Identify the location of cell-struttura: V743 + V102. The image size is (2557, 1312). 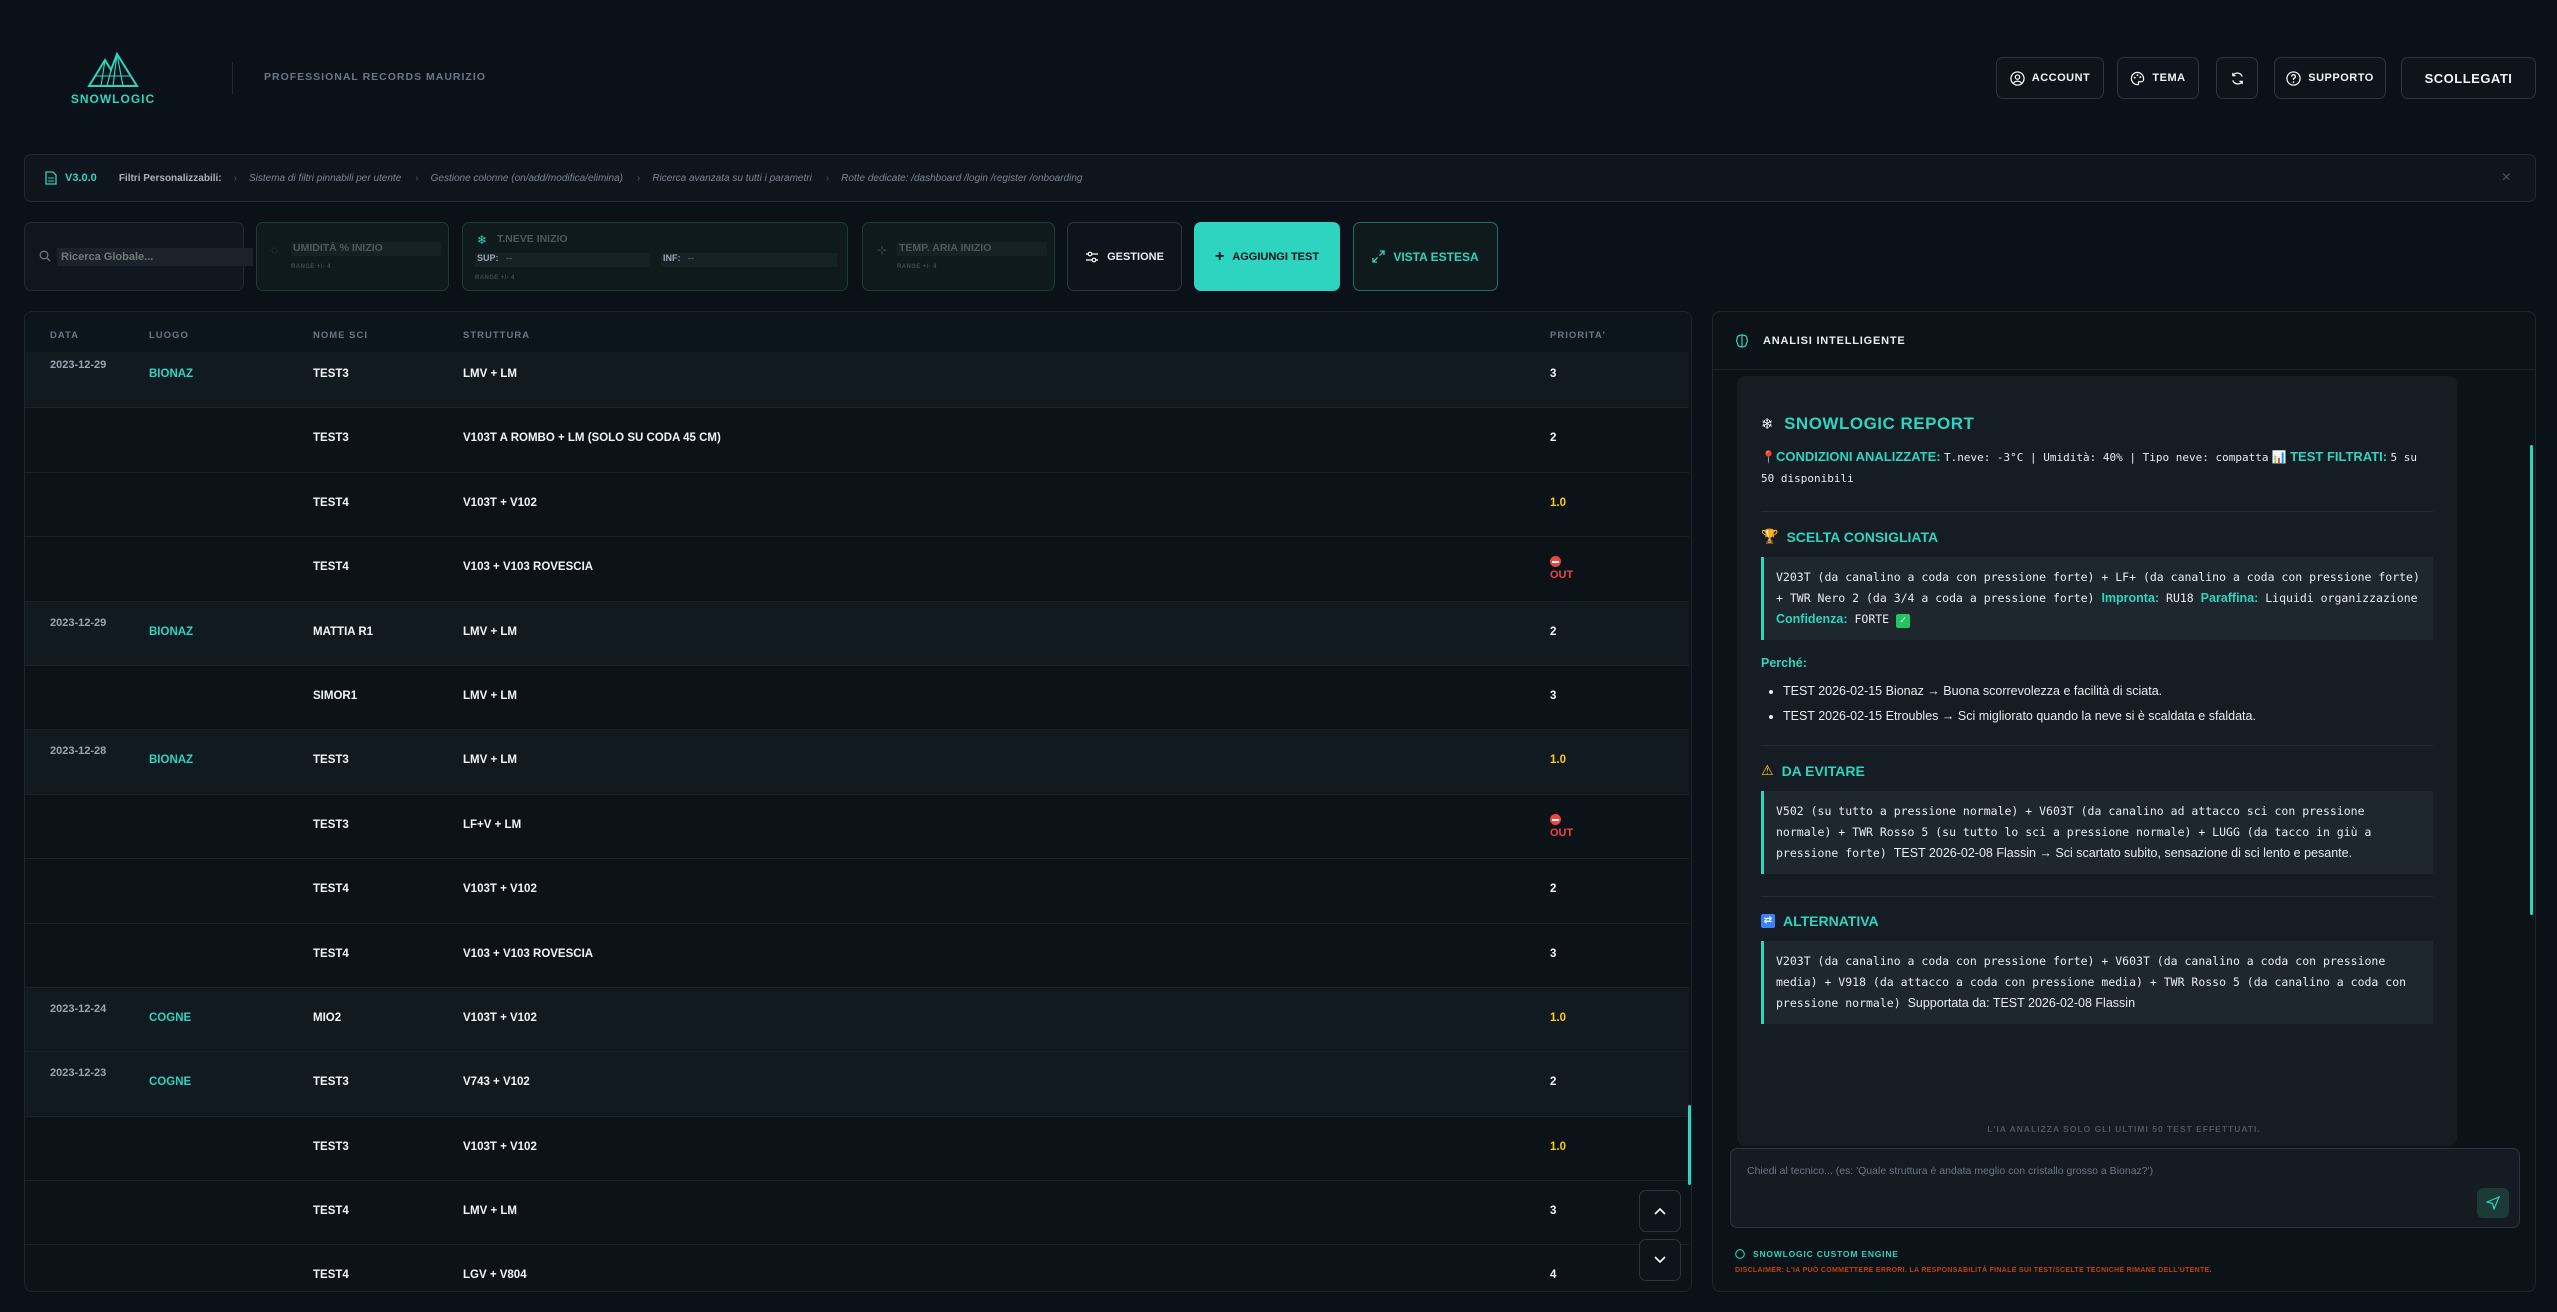
(496, 1082).